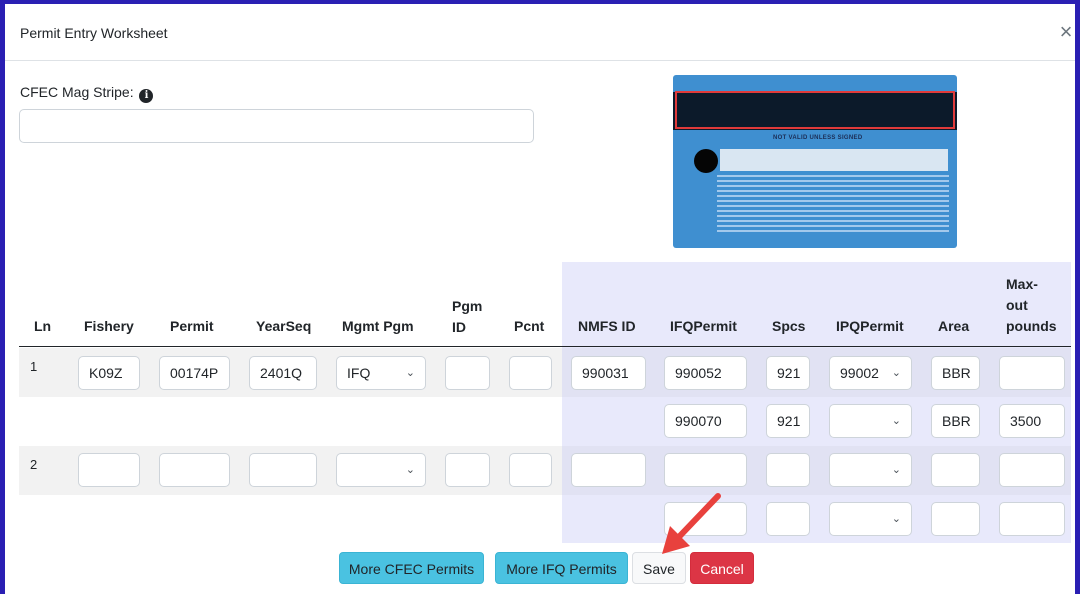  I want to click on modal-title: Permit Entry Worksheet, so click(94, 33).